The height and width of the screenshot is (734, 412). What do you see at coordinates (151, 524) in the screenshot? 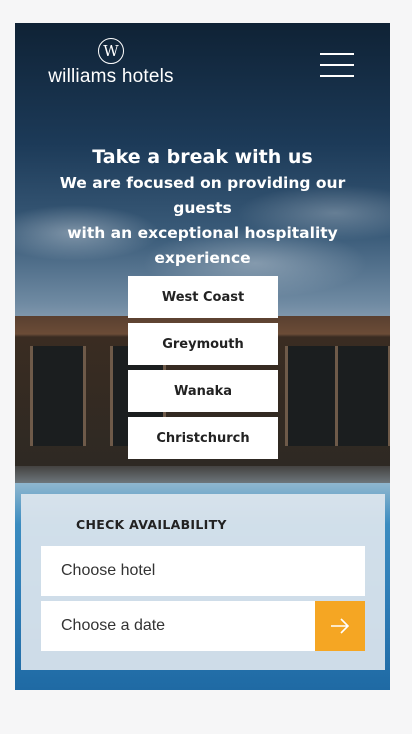
I see `check-availability-title: CHECK AVAILABILITY` at bounding box center [151, 524].